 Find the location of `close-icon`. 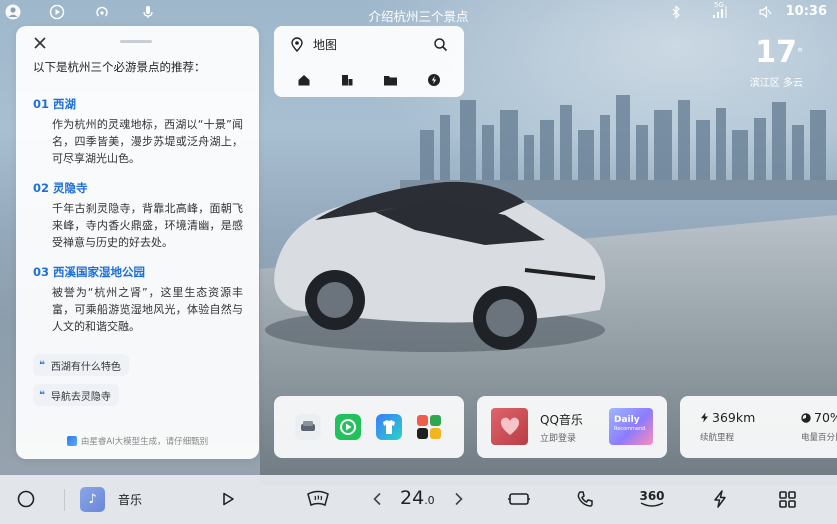

close-icon is located at coordinates (40, 43).